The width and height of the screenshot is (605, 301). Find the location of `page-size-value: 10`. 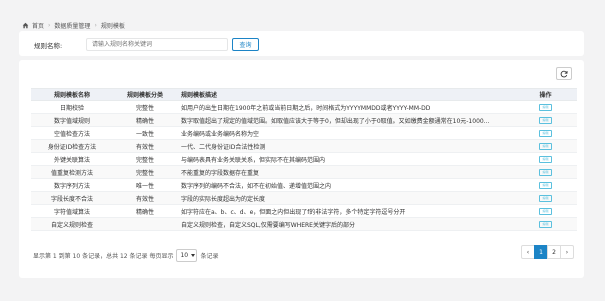

page-size-value: 10 is located at coordinates (184, 255).